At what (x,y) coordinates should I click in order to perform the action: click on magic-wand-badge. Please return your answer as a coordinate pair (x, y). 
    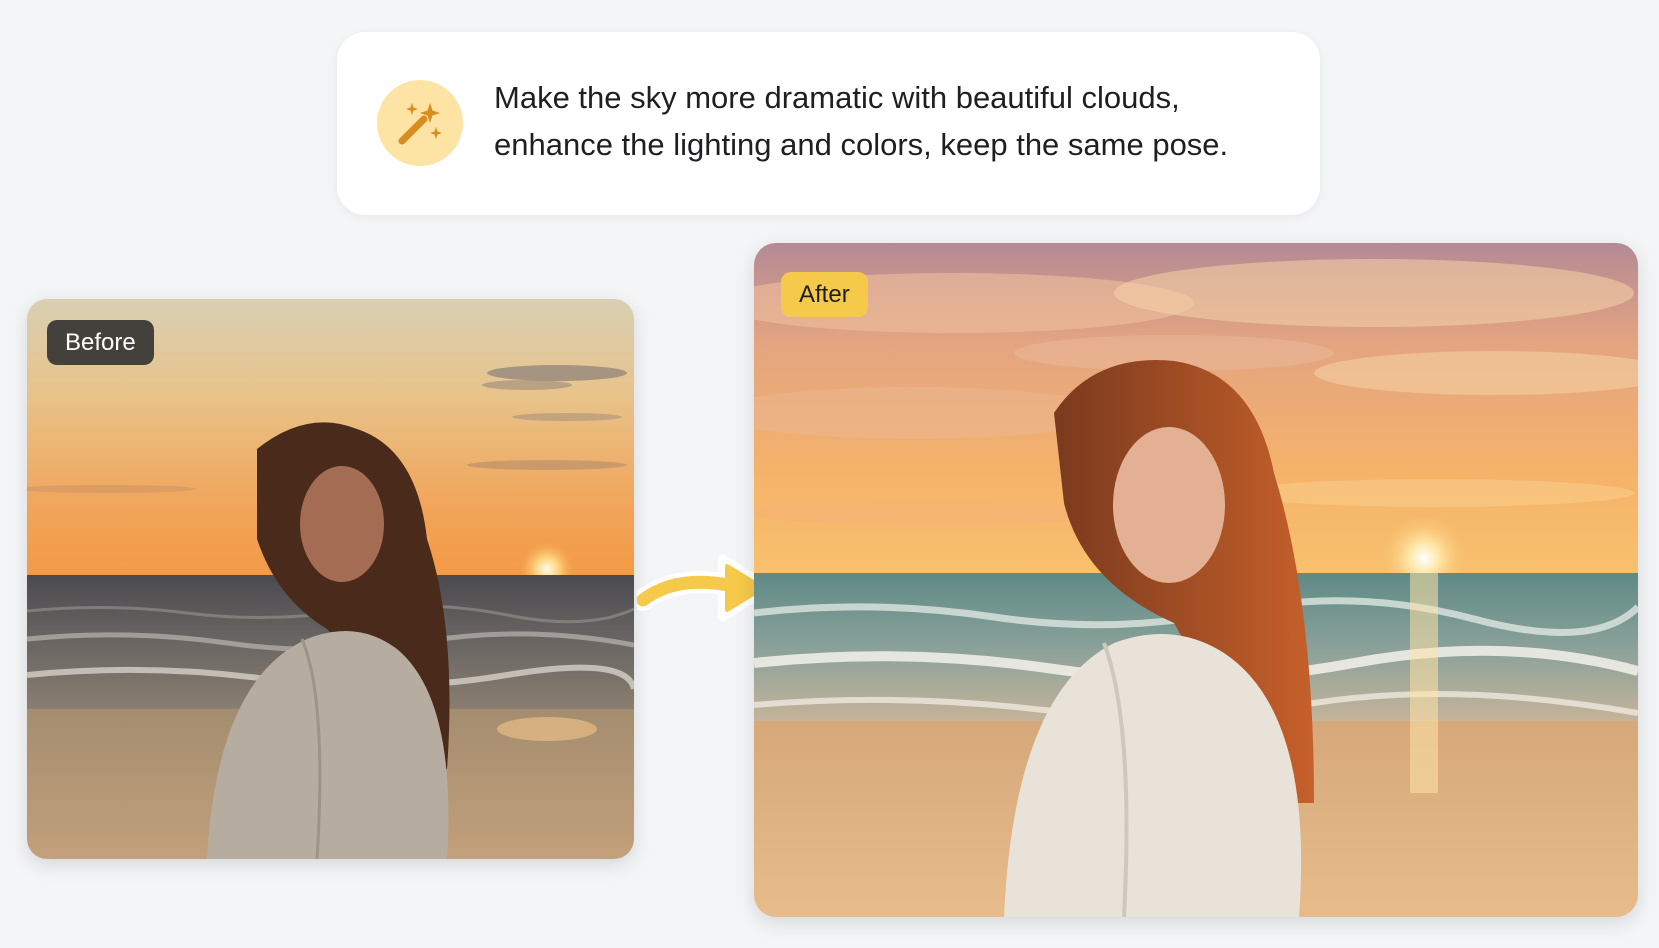
    Looking at the image, I should click on (420, 123).